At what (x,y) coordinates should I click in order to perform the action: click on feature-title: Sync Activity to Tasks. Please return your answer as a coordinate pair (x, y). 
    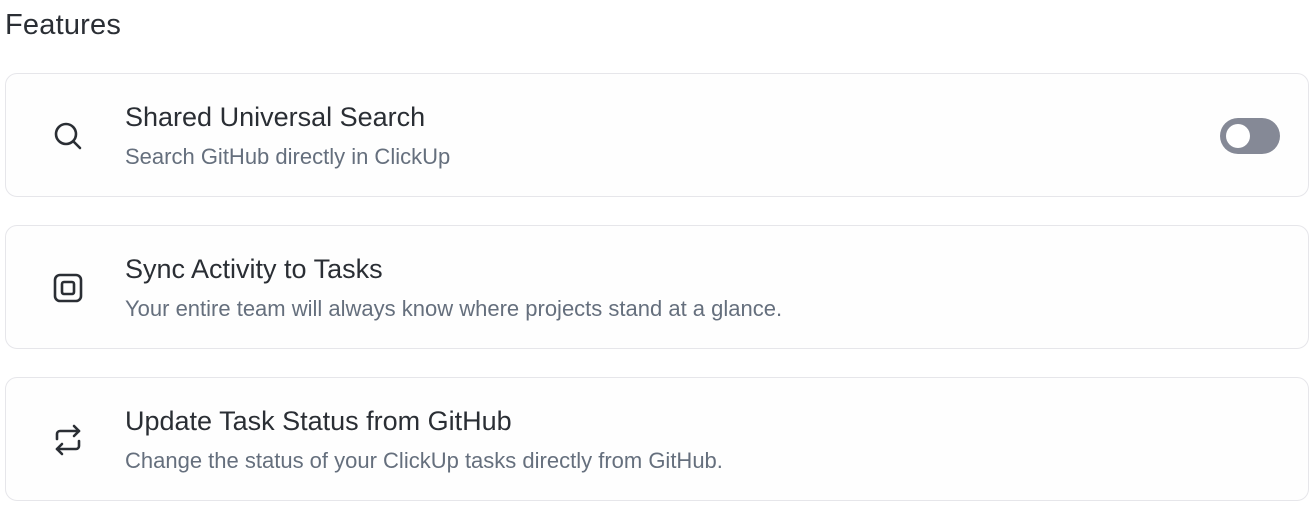
    Looking at the image, I should click on (254, 269).